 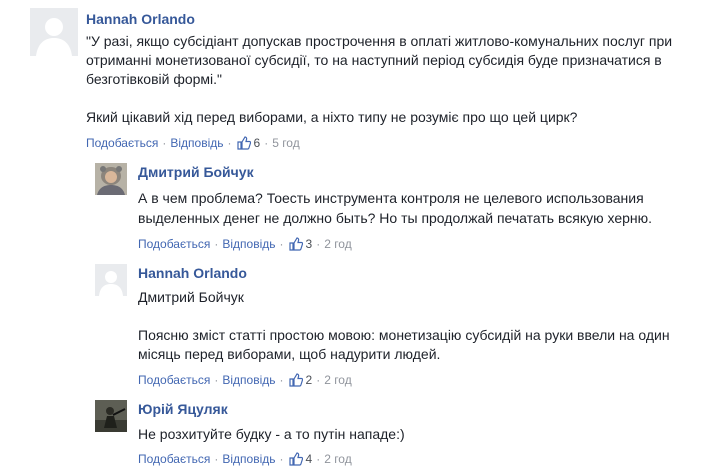 What do you see at coordinates (196, 172) in the screenshot?
I see `comment-author: Дмитрий Бойчук` at bounding box center [196, 172].